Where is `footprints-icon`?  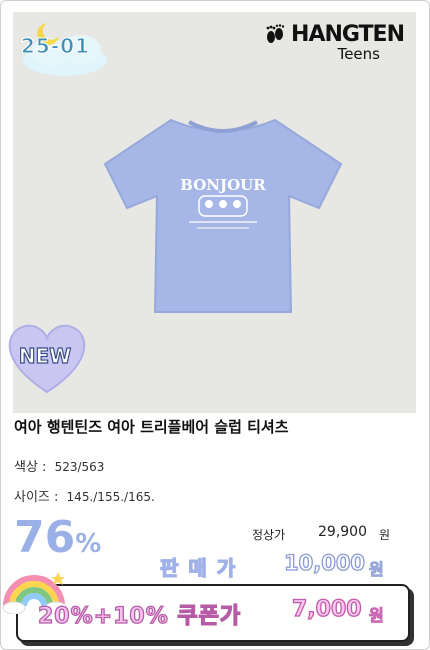 footprints-icon is located at coordinates (275, 33).